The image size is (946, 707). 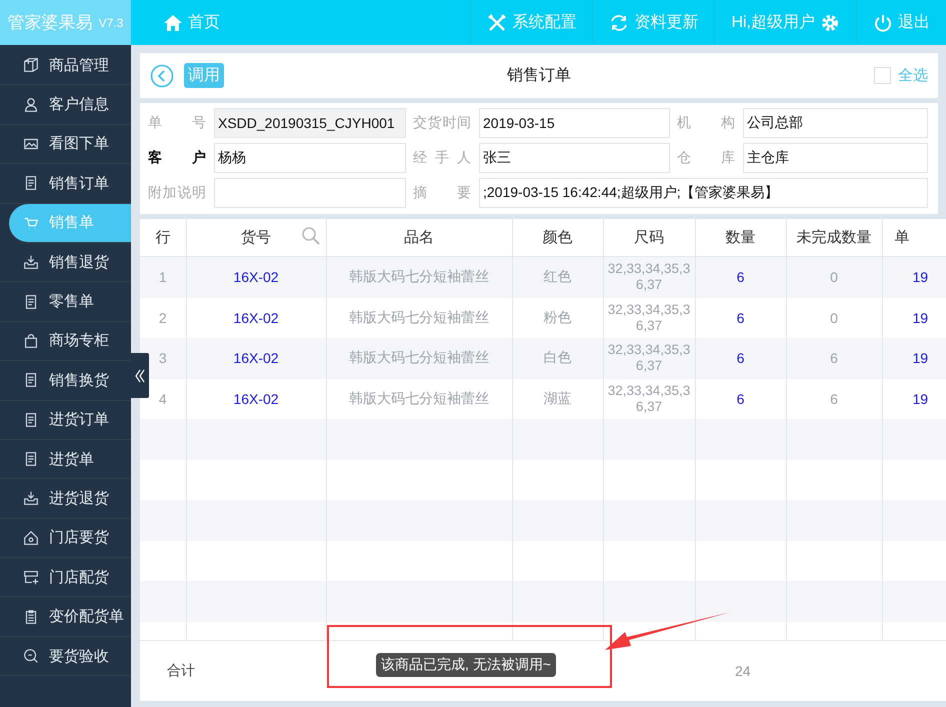 What do you see at coordinates (65, 302) in the screenshot?
I see `sidebar-item: 零售单` at bounding box center [65, 302].